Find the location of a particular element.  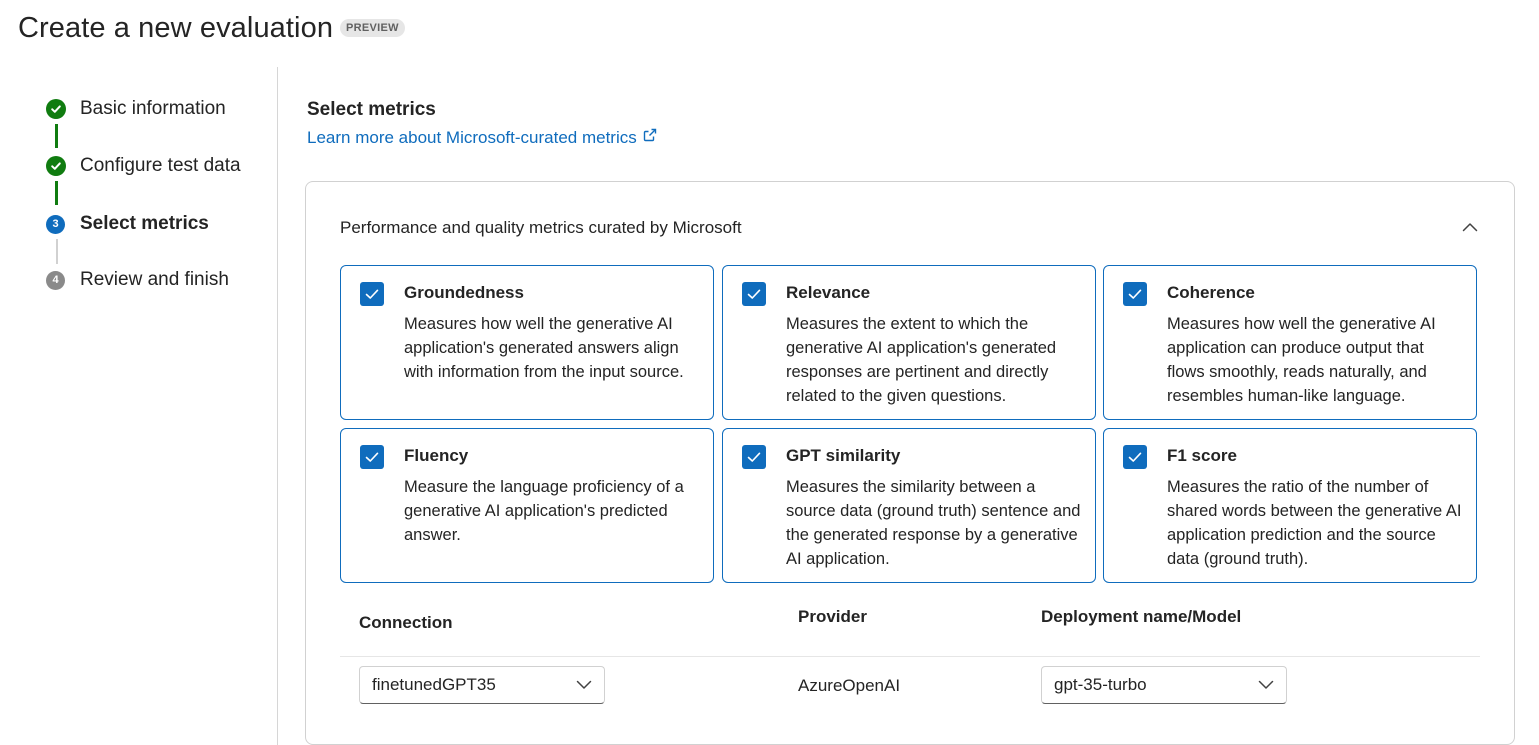

open-external-icon is located at coordinates (650, 137).